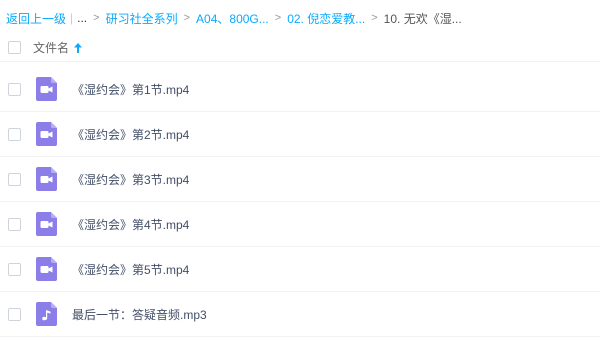  What do you see at coordinates (130, 269) in the screenshot?
I see `file-name: 《湿约会》第5节.mp4` at bounding box center [130, 269].